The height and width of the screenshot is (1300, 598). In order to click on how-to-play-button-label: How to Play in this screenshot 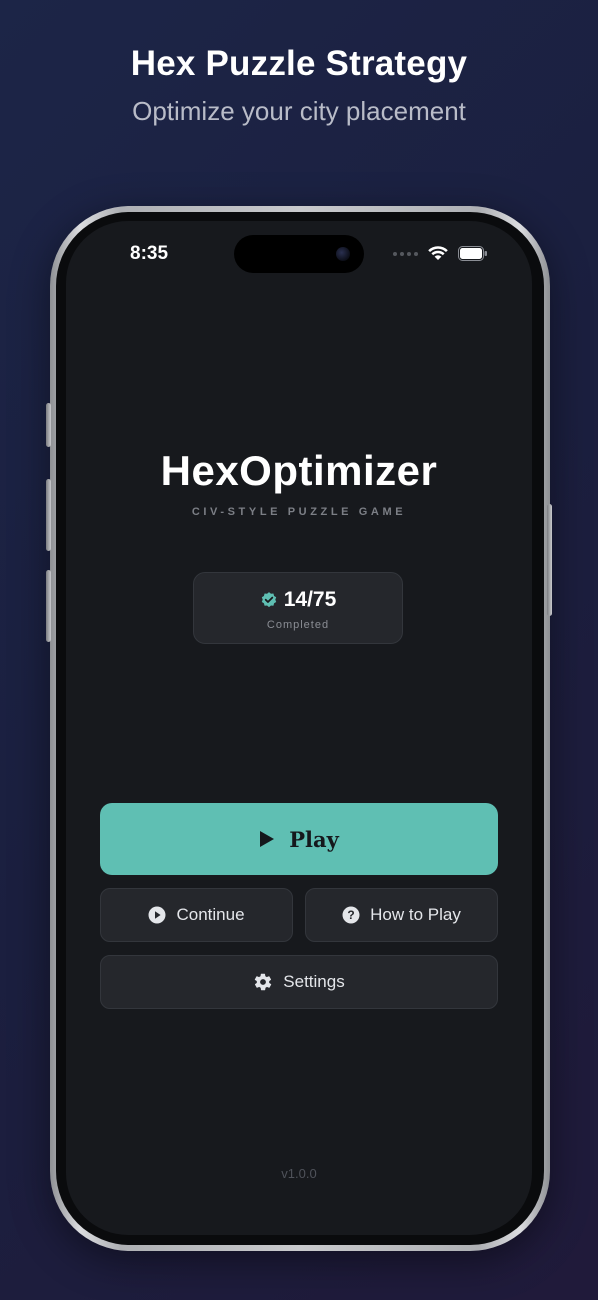, I will do `click(415, 914)`.